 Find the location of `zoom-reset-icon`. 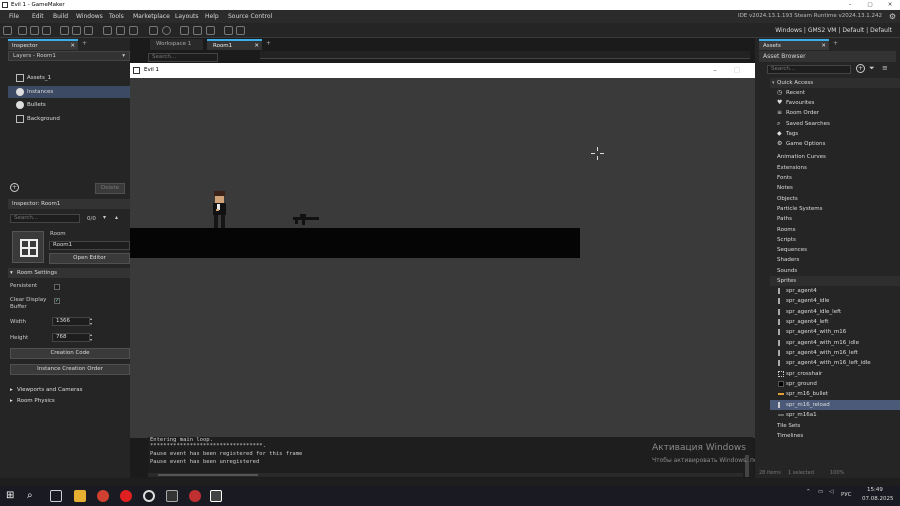

zoom-reset-icon is located at coordinates (184, 30).